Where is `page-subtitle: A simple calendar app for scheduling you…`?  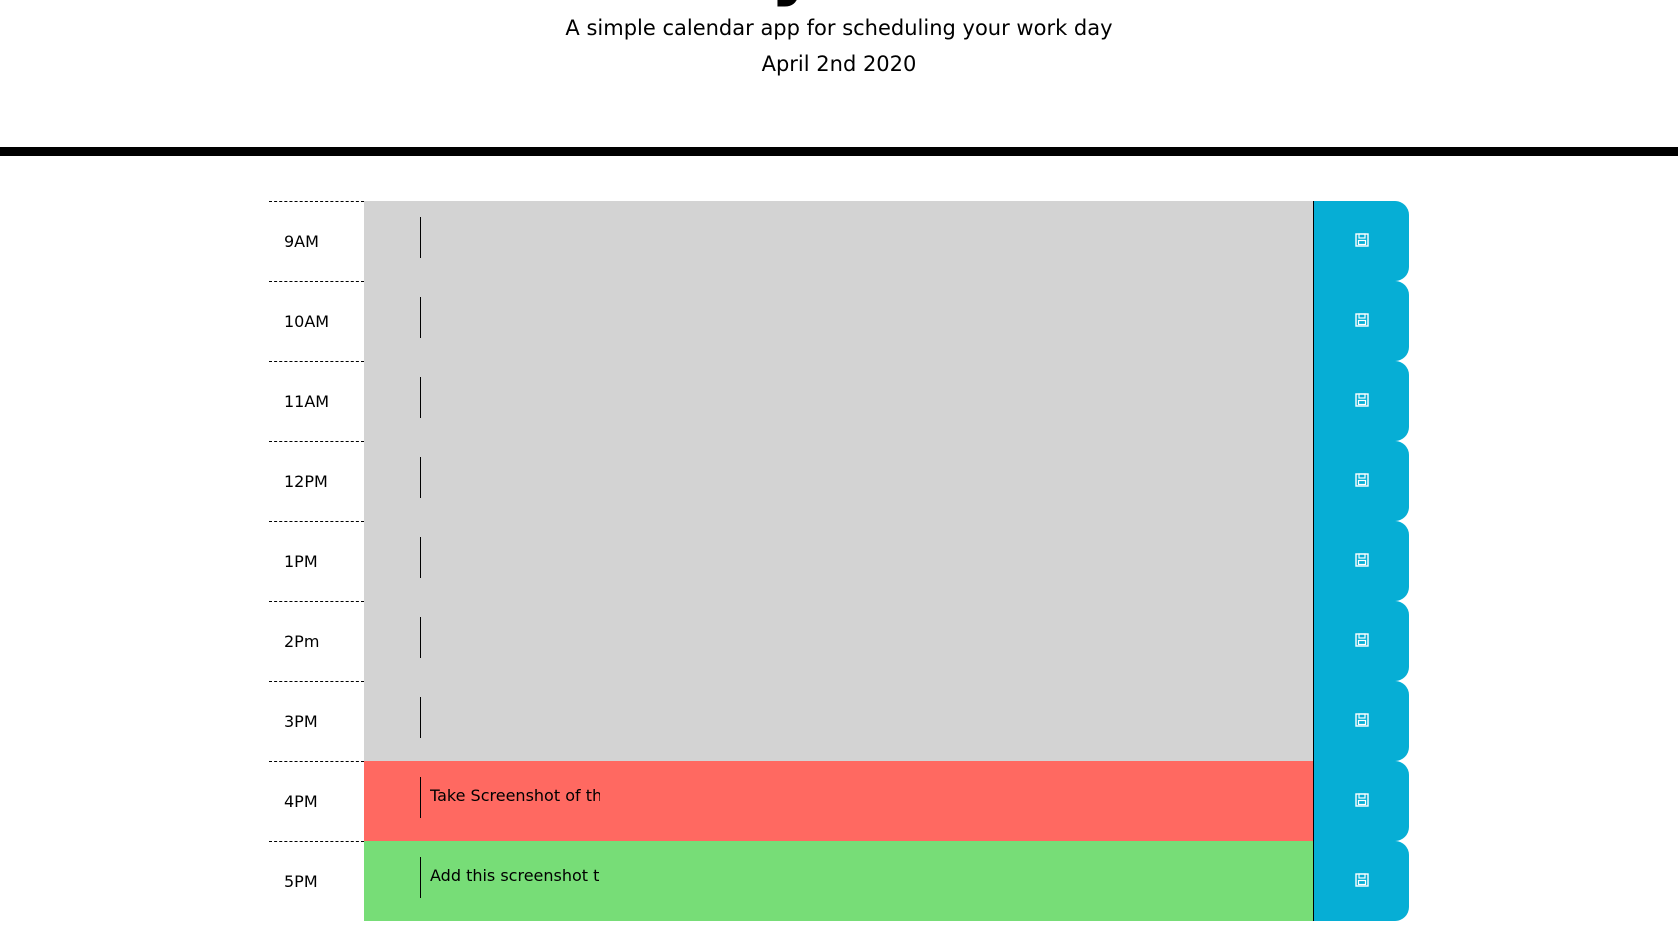 page-subtitle: A simple calendar app for scheduling you… is located at coordinates (839, 28).